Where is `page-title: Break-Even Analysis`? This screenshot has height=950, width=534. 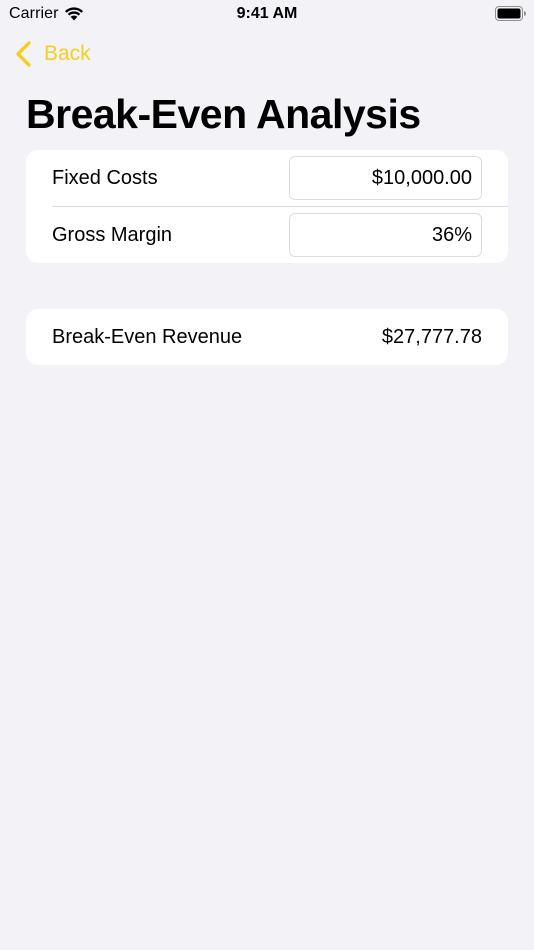 page-title: Break-Even Analysis is located at coordinates (223, 114).